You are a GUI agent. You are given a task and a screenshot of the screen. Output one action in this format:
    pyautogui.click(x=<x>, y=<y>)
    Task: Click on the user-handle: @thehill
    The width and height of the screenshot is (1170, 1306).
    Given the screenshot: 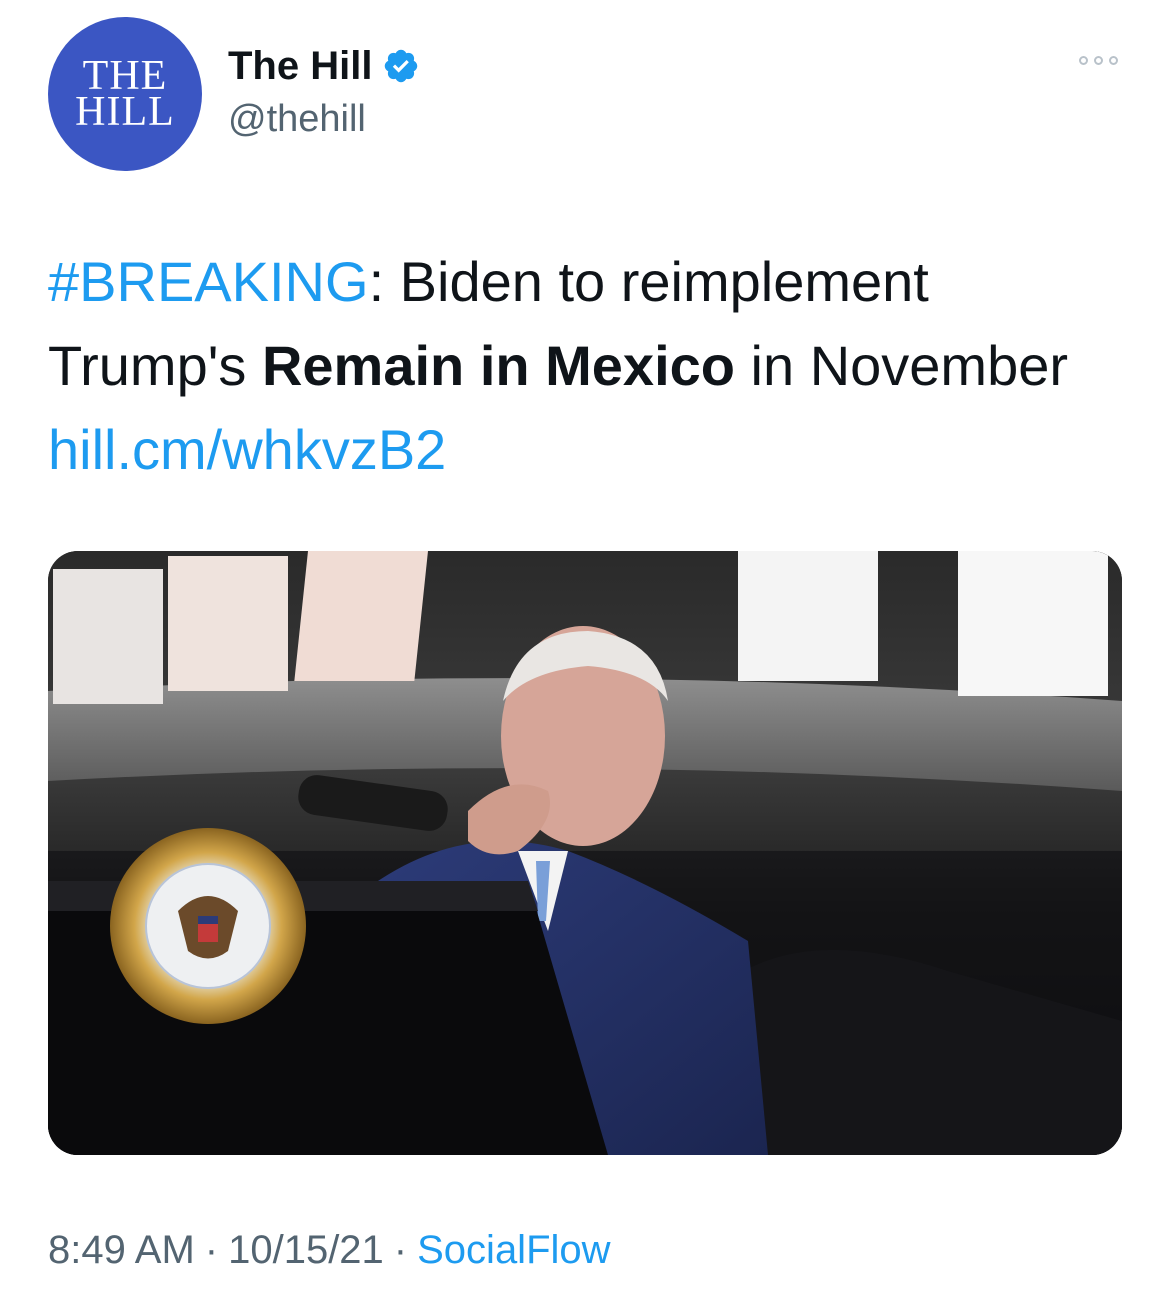 What is the action you would take?
    pyautogui.click(x=324, y=119)
    